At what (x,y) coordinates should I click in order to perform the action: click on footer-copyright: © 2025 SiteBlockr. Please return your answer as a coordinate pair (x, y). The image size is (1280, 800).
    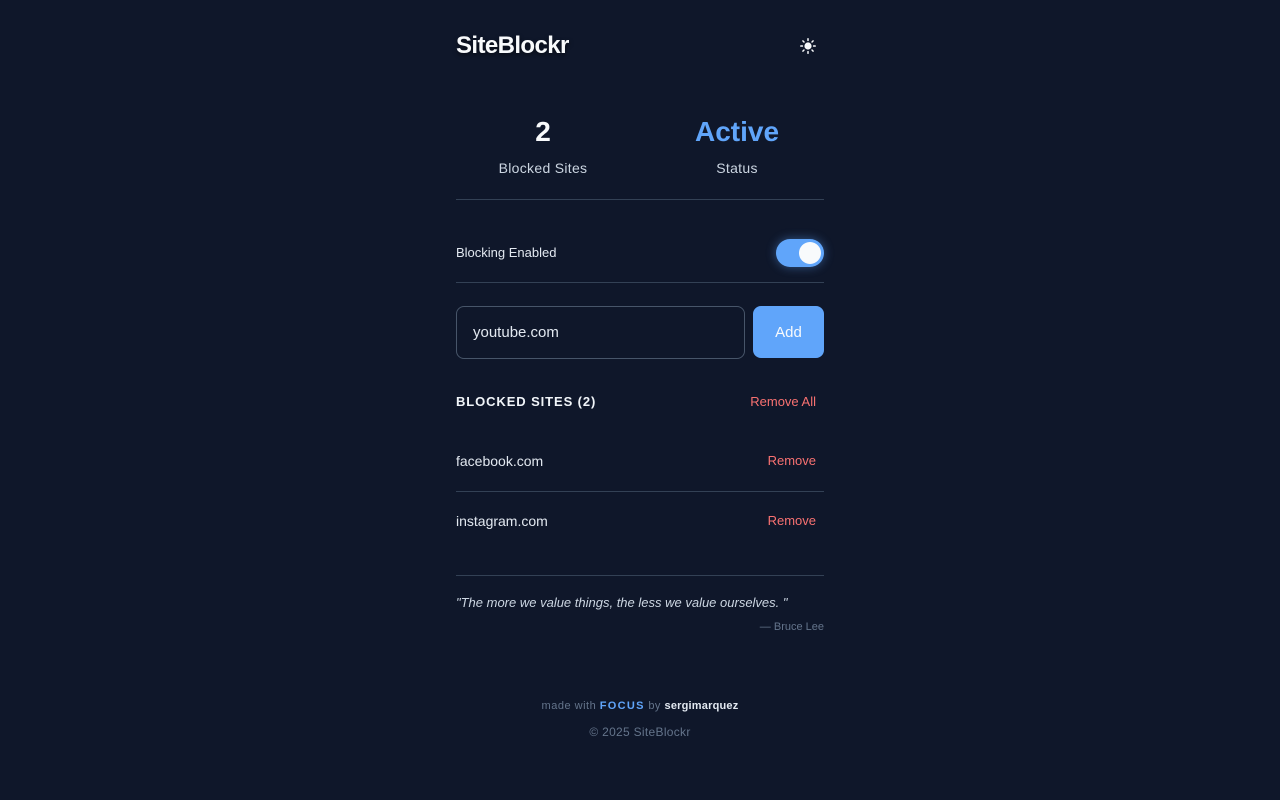
    Looking at the image, I should click on (640, 732).